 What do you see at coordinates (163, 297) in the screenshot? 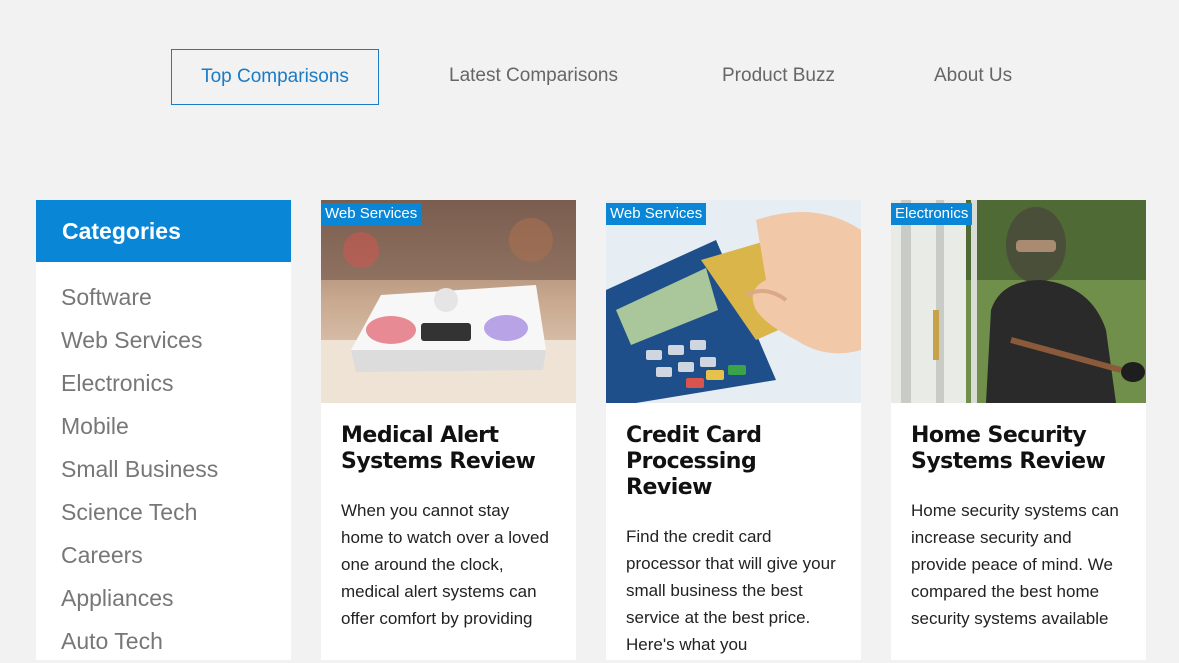
I see `category-software: Software` at bounding box center [163, 297].